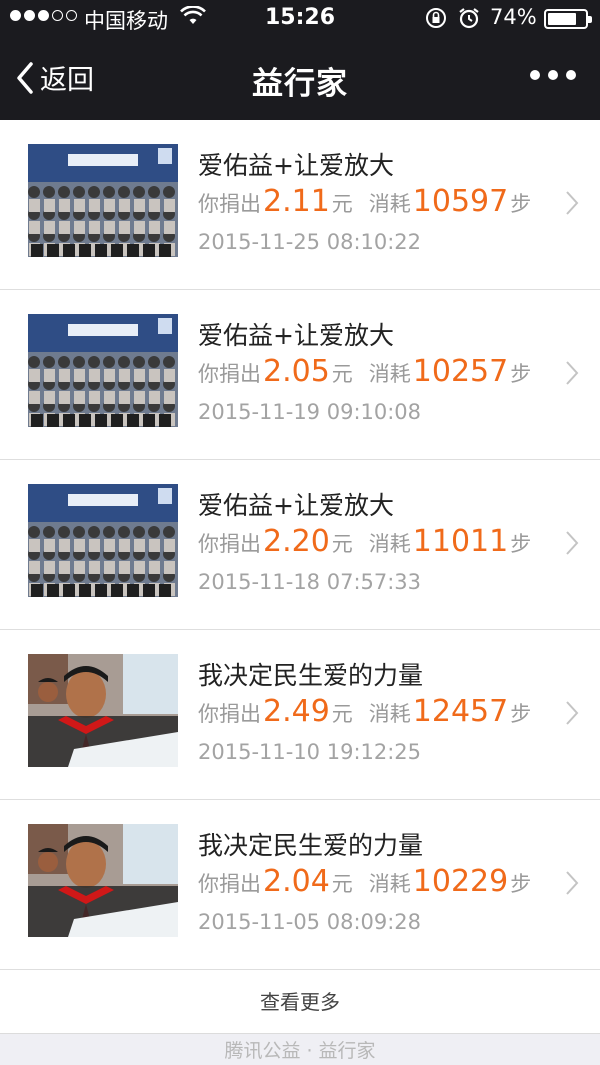  Describe the element at coordinates (364, 371) in the screenshot. I see `donation-summary: 你捐出 2.05 元 消耗 10257 步` at that location.